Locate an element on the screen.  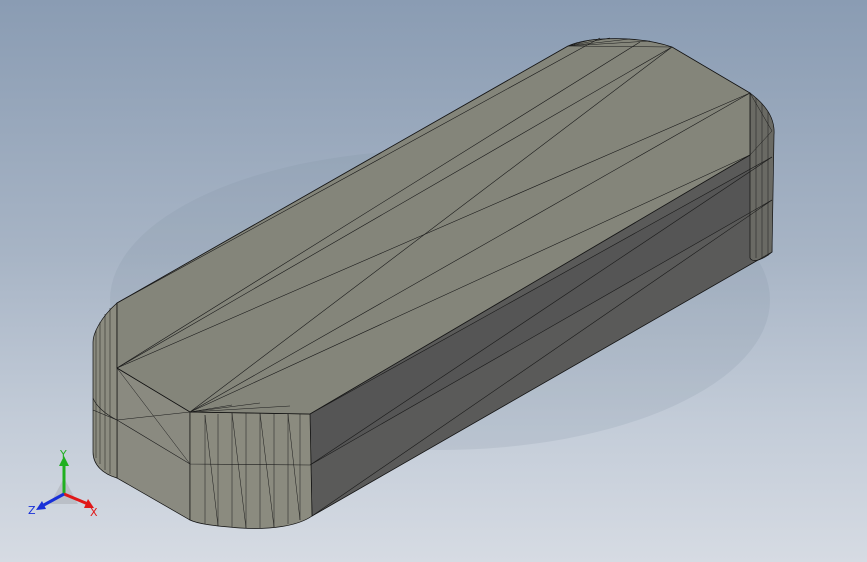
x-axis-label: X is located at coordinates (94, 512).